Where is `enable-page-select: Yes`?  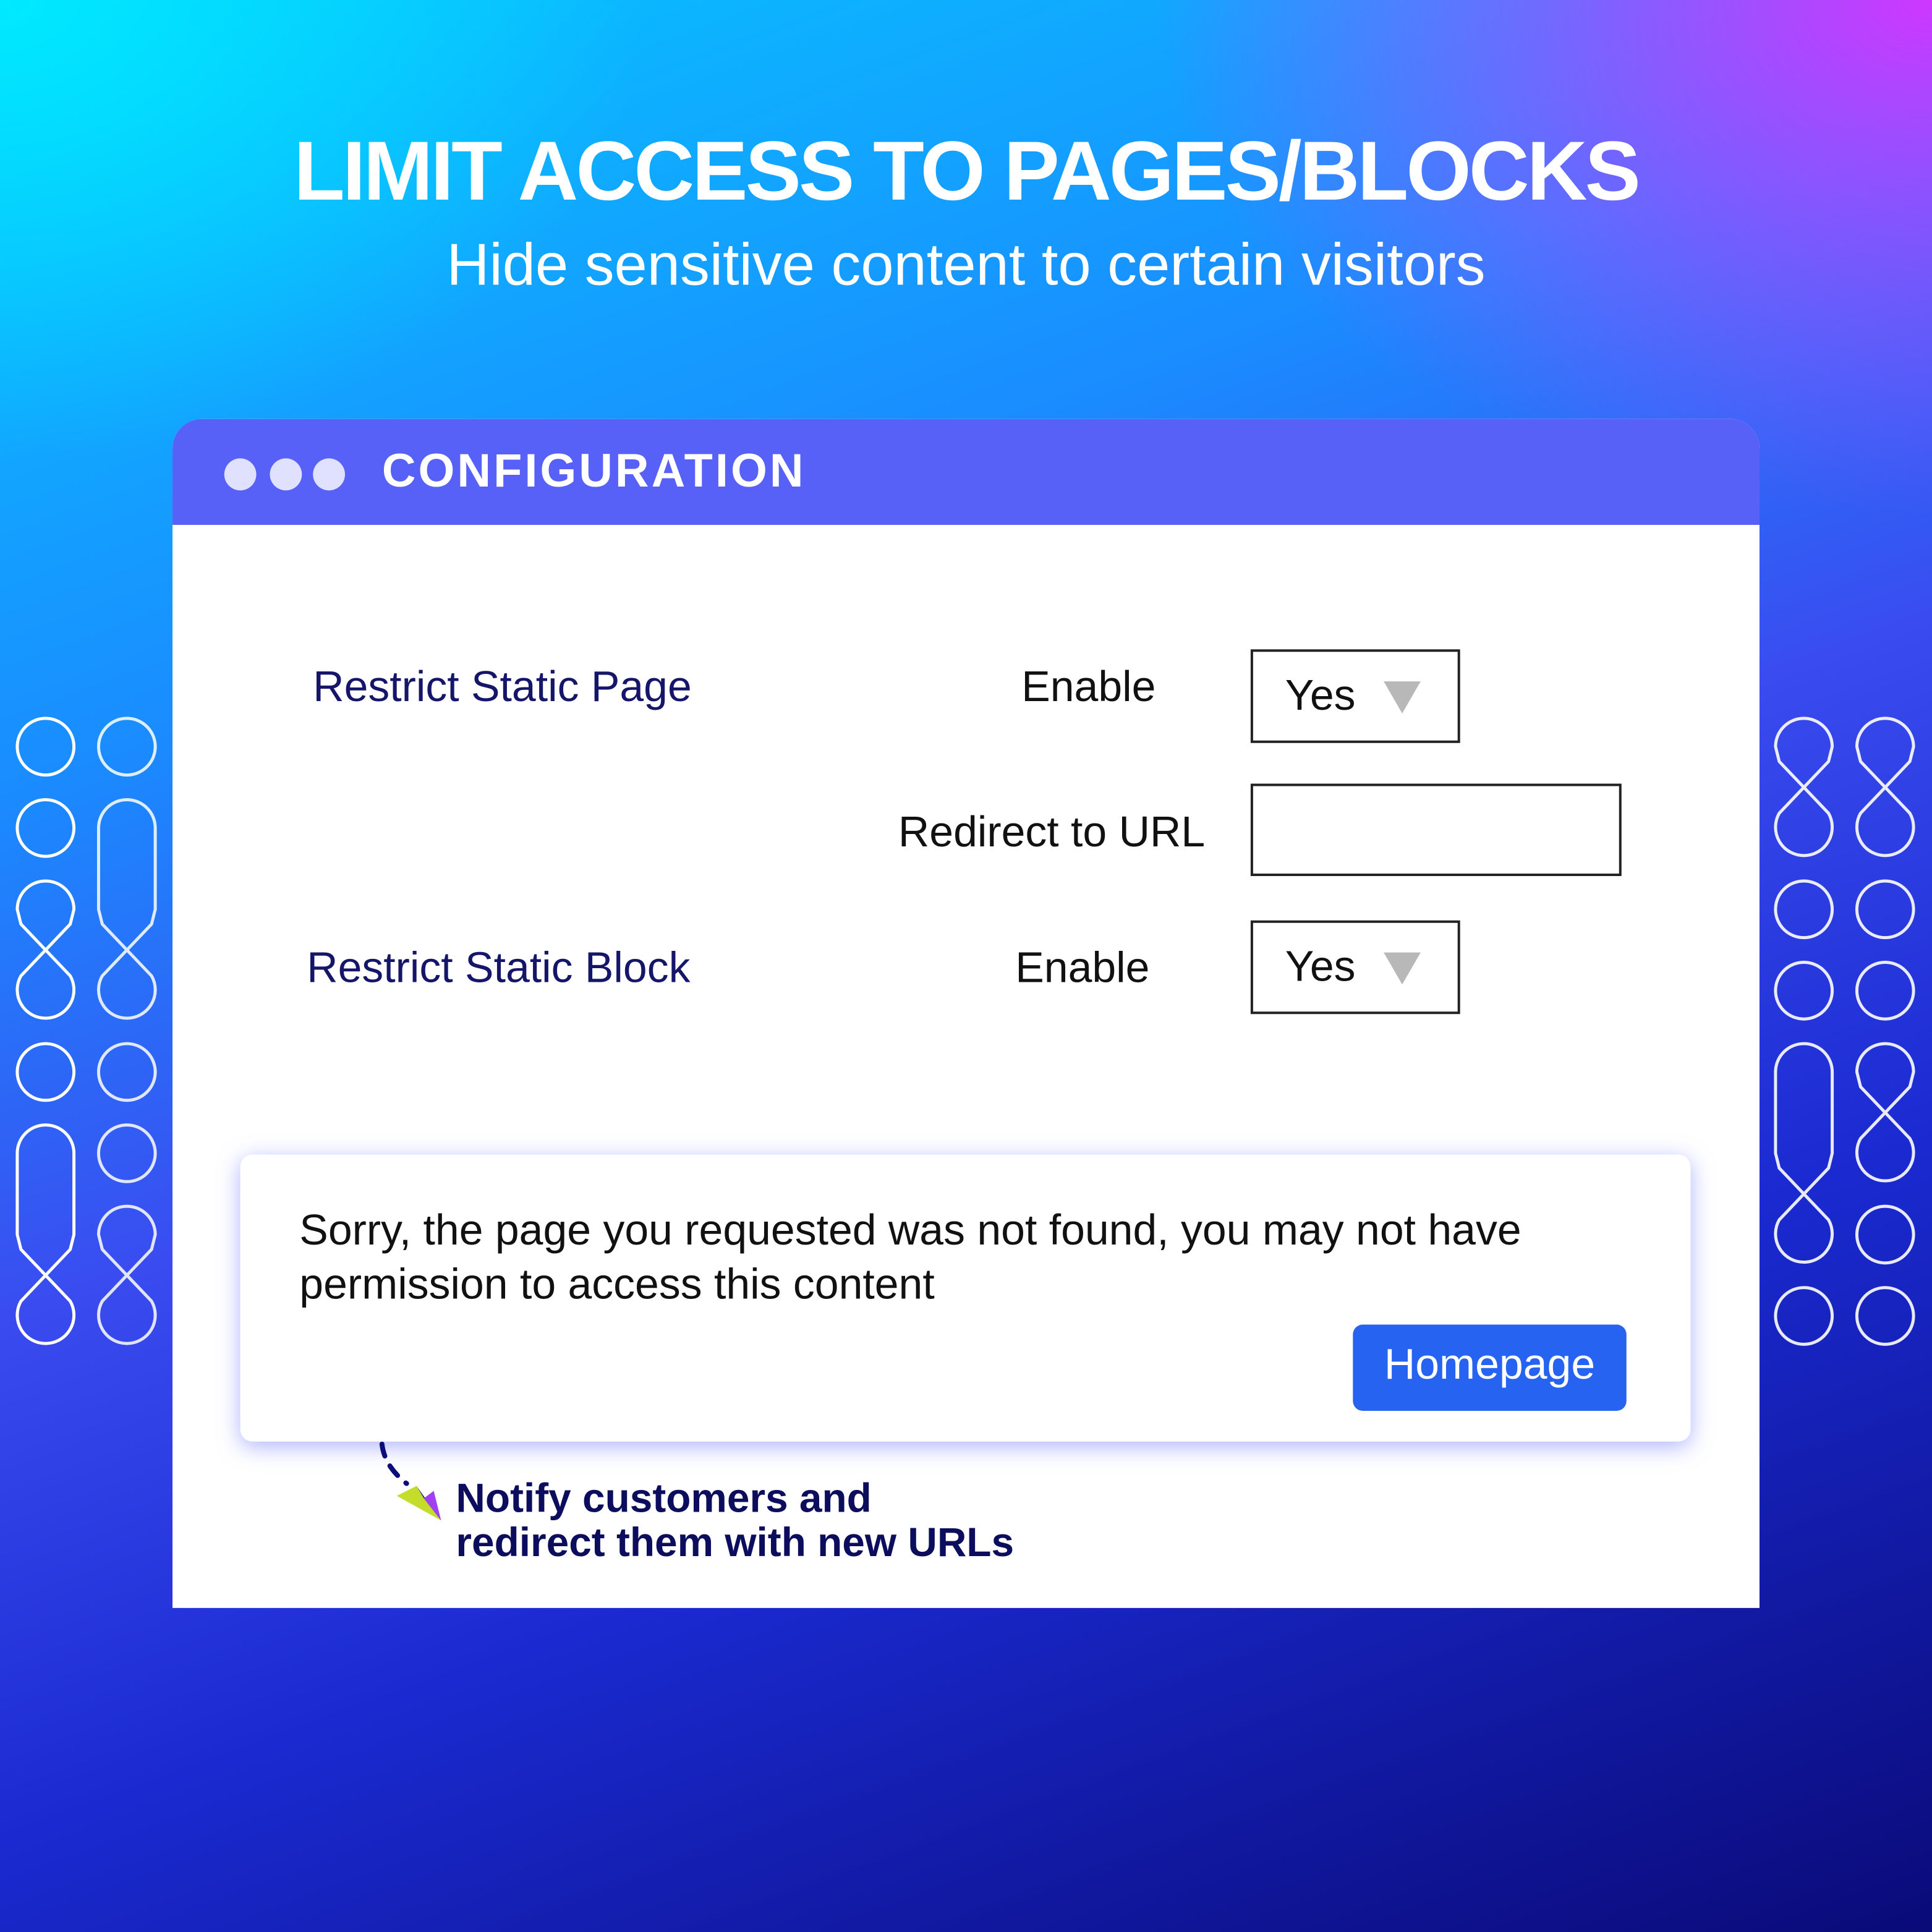 enable-page-select: Yes is located at coordinates (1355, 696).